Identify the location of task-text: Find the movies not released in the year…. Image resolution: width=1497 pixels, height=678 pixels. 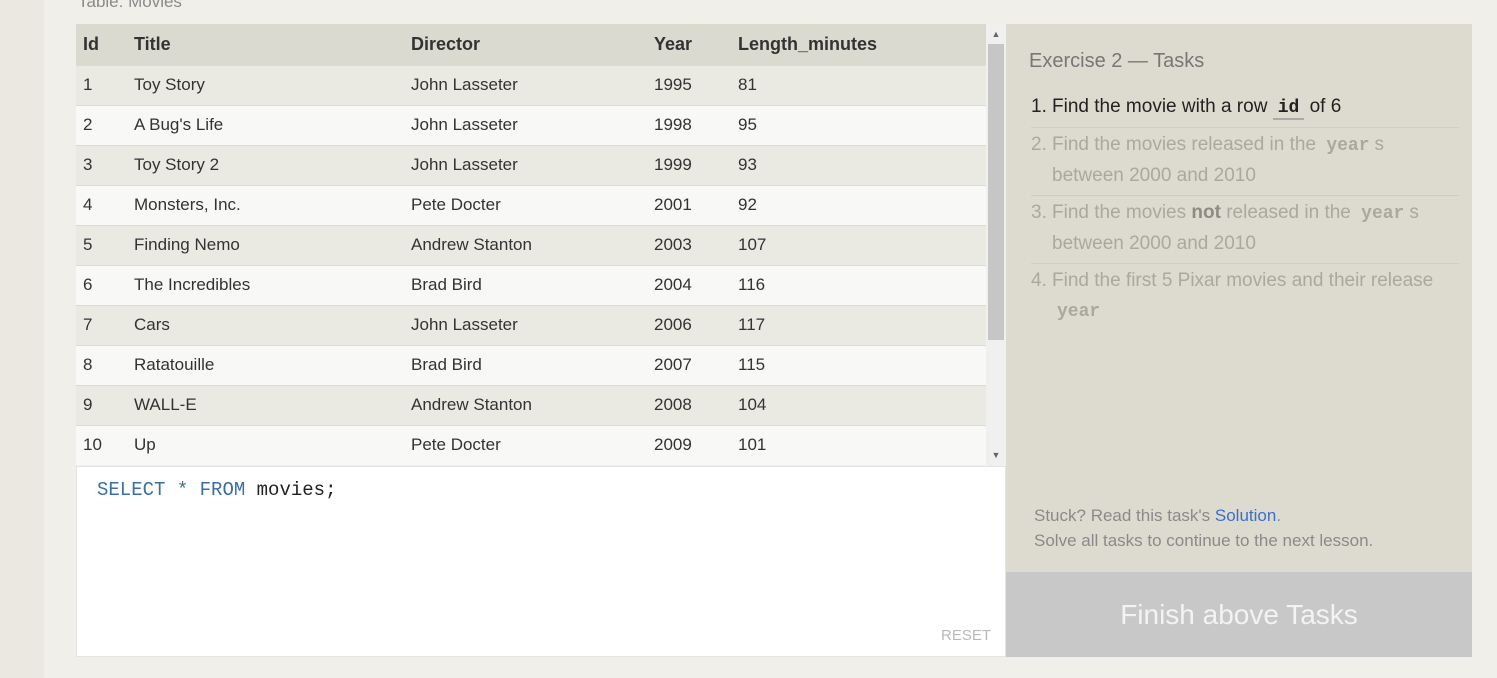
(1255, 228).